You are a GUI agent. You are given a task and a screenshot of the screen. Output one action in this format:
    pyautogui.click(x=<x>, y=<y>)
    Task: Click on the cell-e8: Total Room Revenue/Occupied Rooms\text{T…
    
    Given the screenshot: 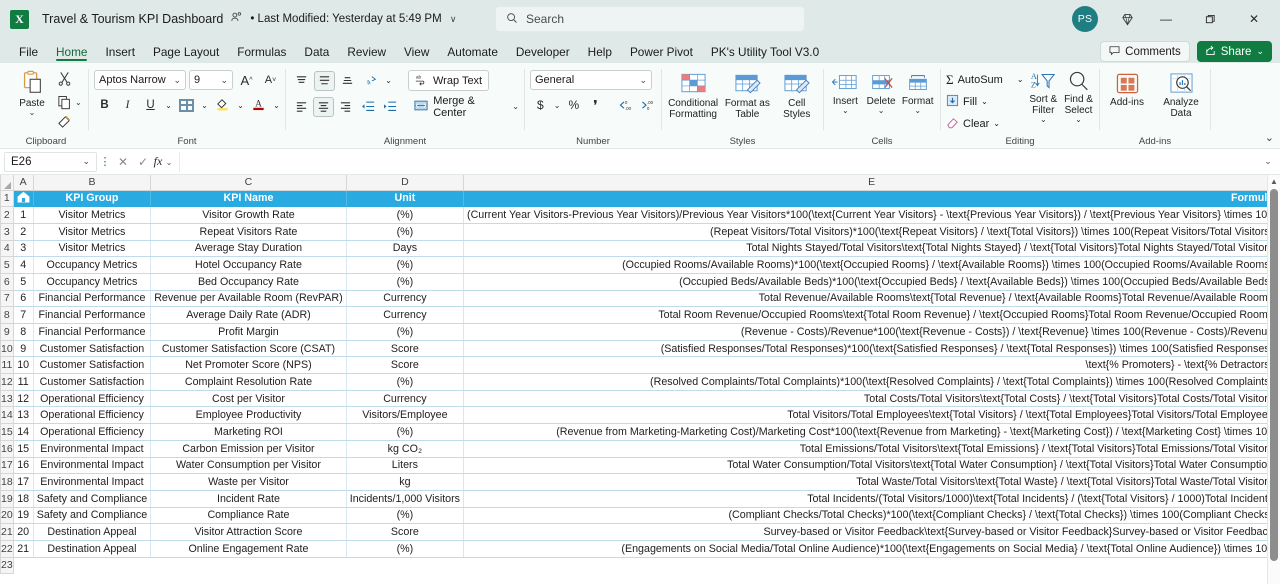 What is the action you would take?
    pyautogui.click(x=871, y=315)
    